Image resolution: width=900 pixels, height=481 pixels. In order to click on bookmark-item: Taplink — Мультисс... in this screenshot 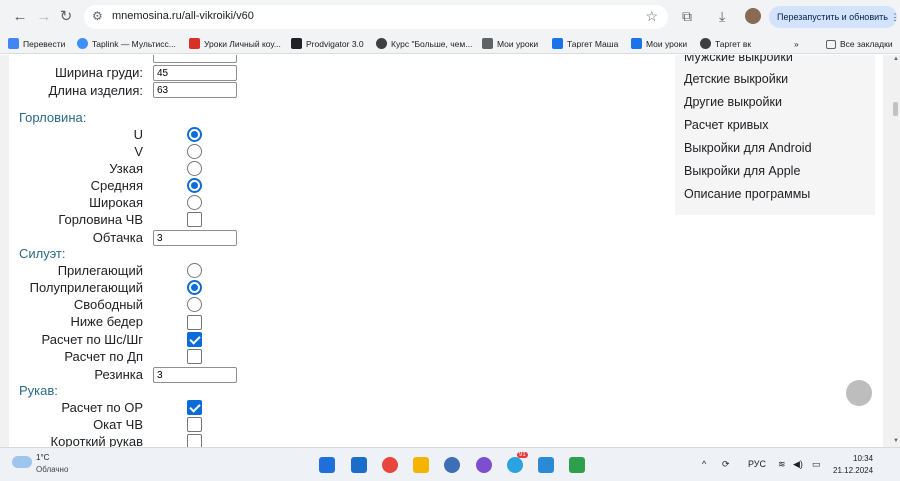, I will do `click(126, 44)`.